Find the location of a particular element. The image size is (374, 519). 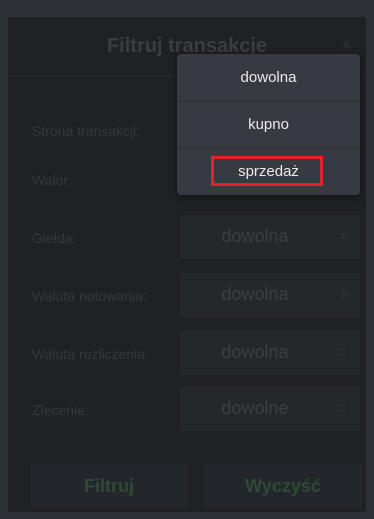

option-sprzedaz: sprzedaż is located at coordinates (268, 171).